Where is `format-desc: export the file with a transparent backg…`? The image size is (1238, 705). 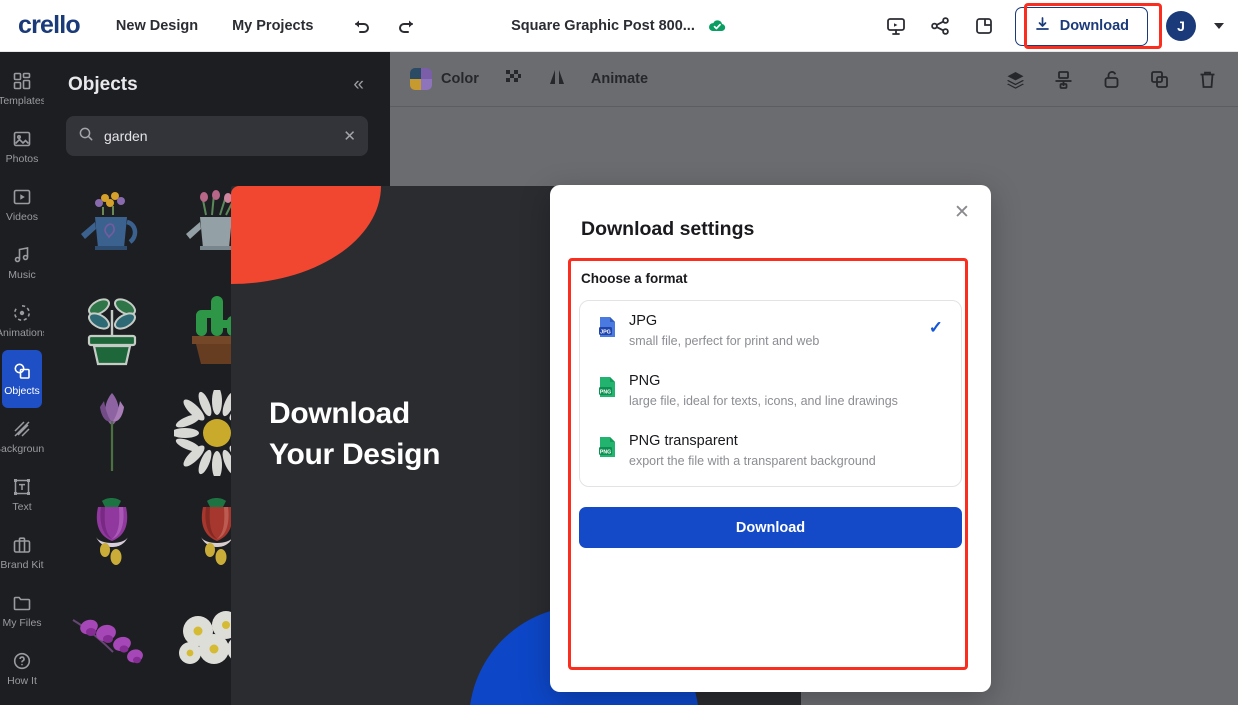 format-desc: export the file with a transparent backg… is located at coordinates (752, 460).